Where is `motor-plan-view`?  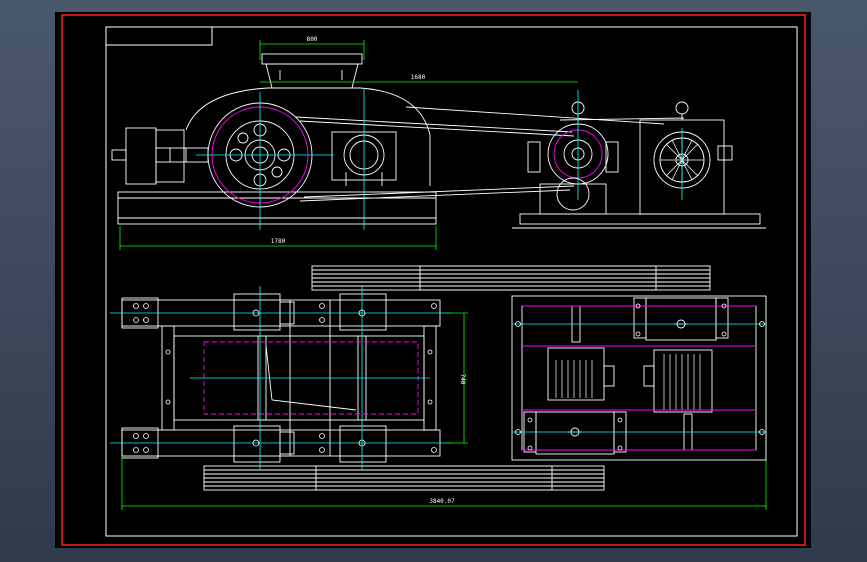
motor-plan-view is located at coordinates (639, 378).